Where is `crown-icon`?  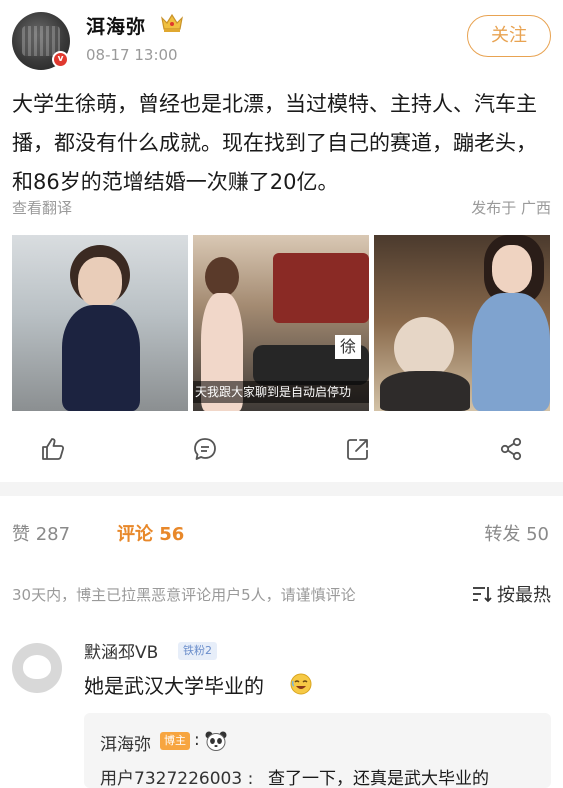 crown-icon is located at coordinates (172, 22).